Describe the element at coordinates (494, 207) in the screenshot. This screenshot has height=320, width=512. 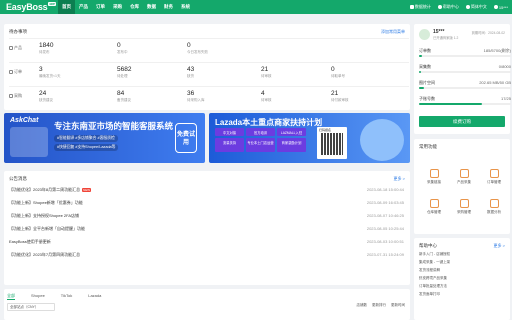
I see `quick-item: 数据分析` at that location.